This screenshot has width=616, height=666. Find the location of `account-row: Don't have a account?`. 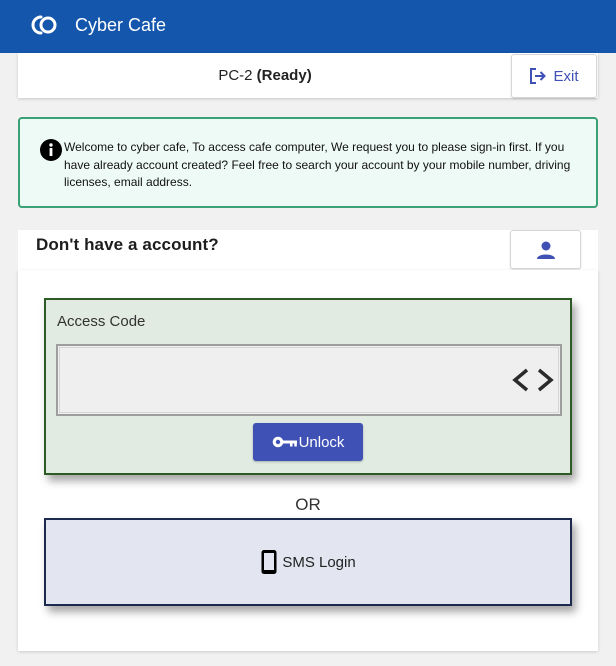

account-row: Don't have a account? is located at coordinates (308, 250).